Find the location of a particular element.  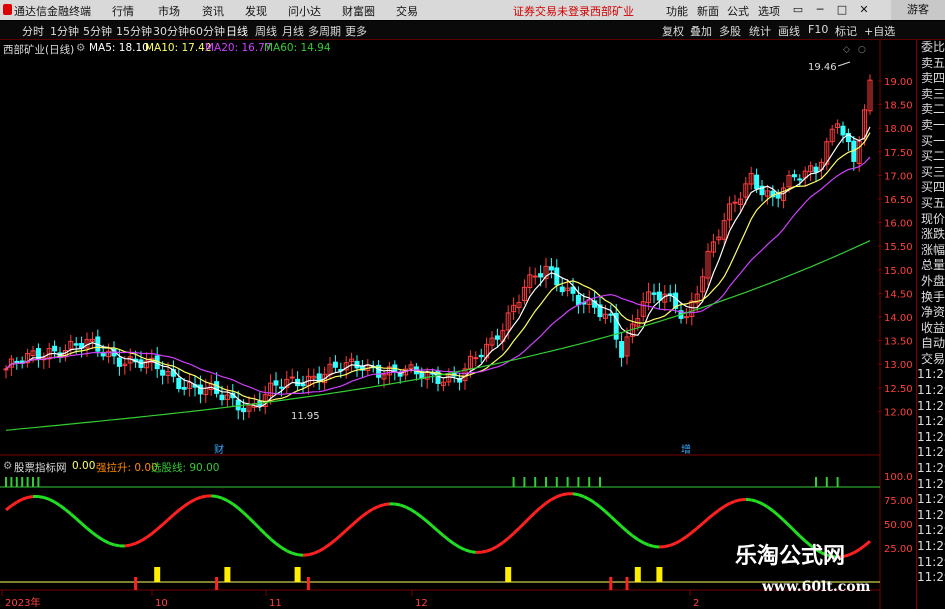

period-30min: 30分钟 is located at coordinates (171, 31).